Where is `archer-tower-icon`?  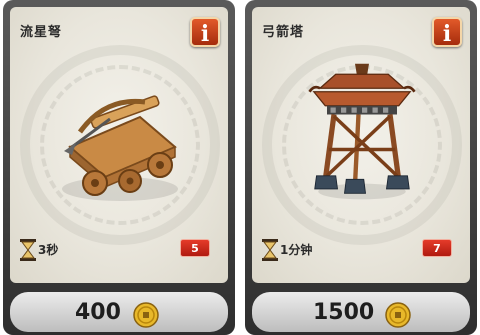 archer-tower-icon is located at coordinates (362, 131).